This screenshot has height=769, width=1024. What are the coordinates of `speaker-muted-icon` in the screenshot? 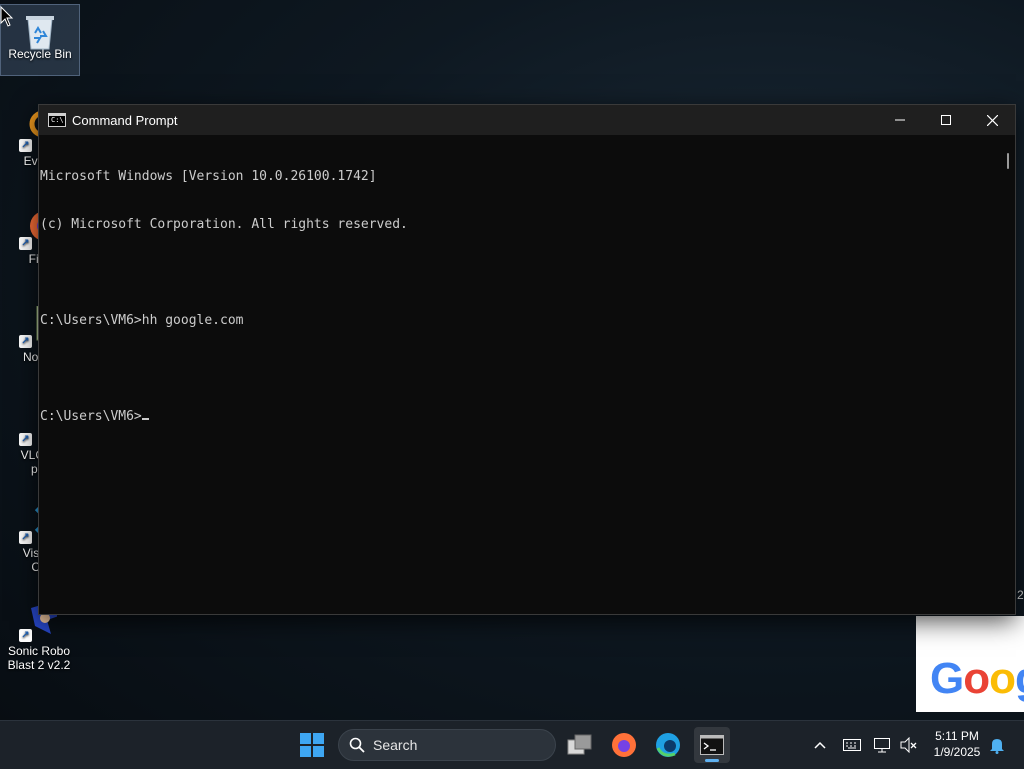 It's located at (908, 745).